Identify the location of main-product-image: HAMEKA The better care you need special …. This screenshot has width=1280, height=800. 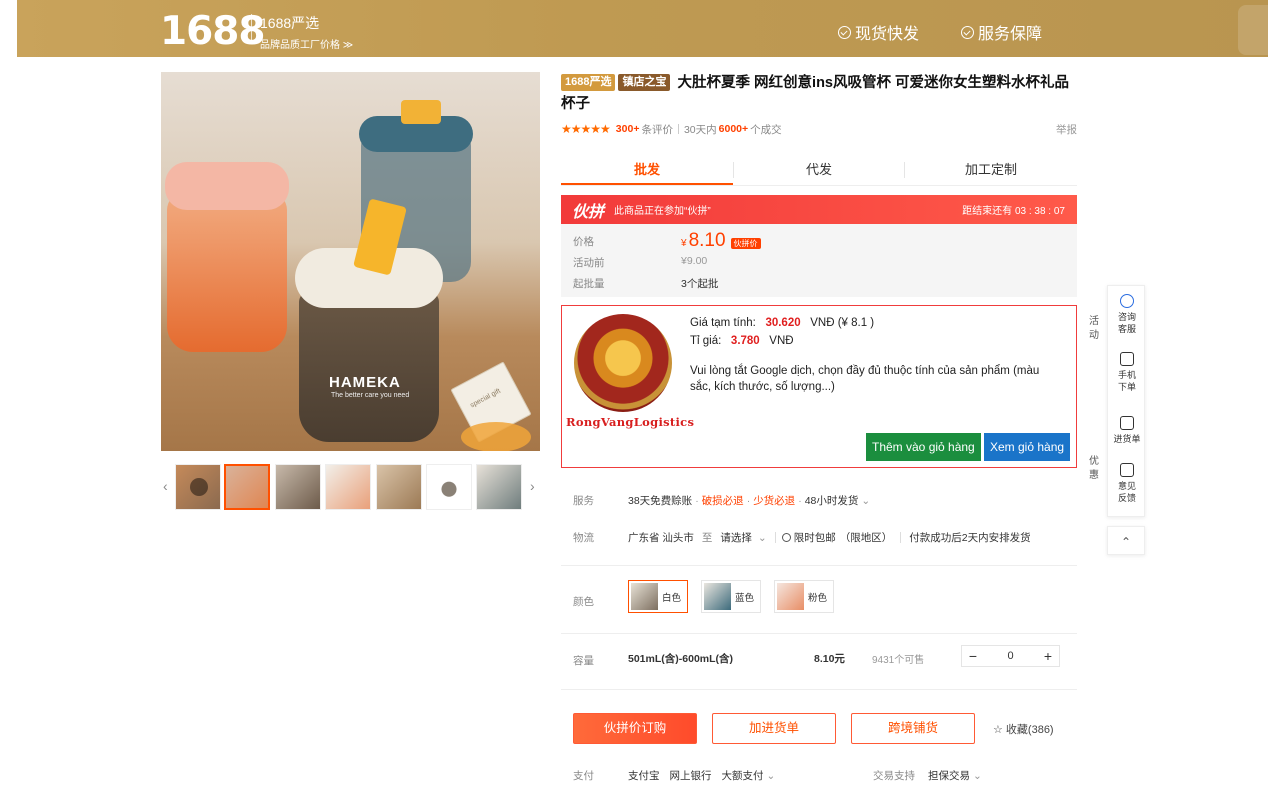
(350, 261).